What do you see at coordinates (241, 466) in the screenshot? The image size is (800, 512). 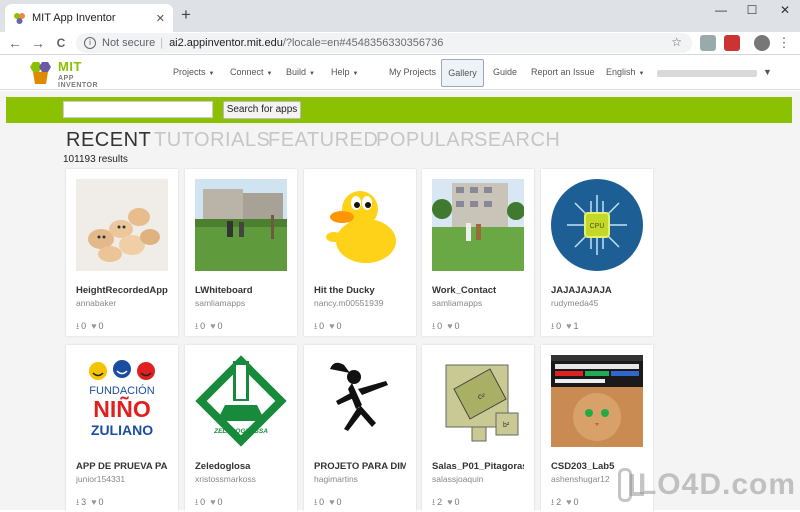 I see `app-name: Zeledoglosa` at bounding box center [241, 466].